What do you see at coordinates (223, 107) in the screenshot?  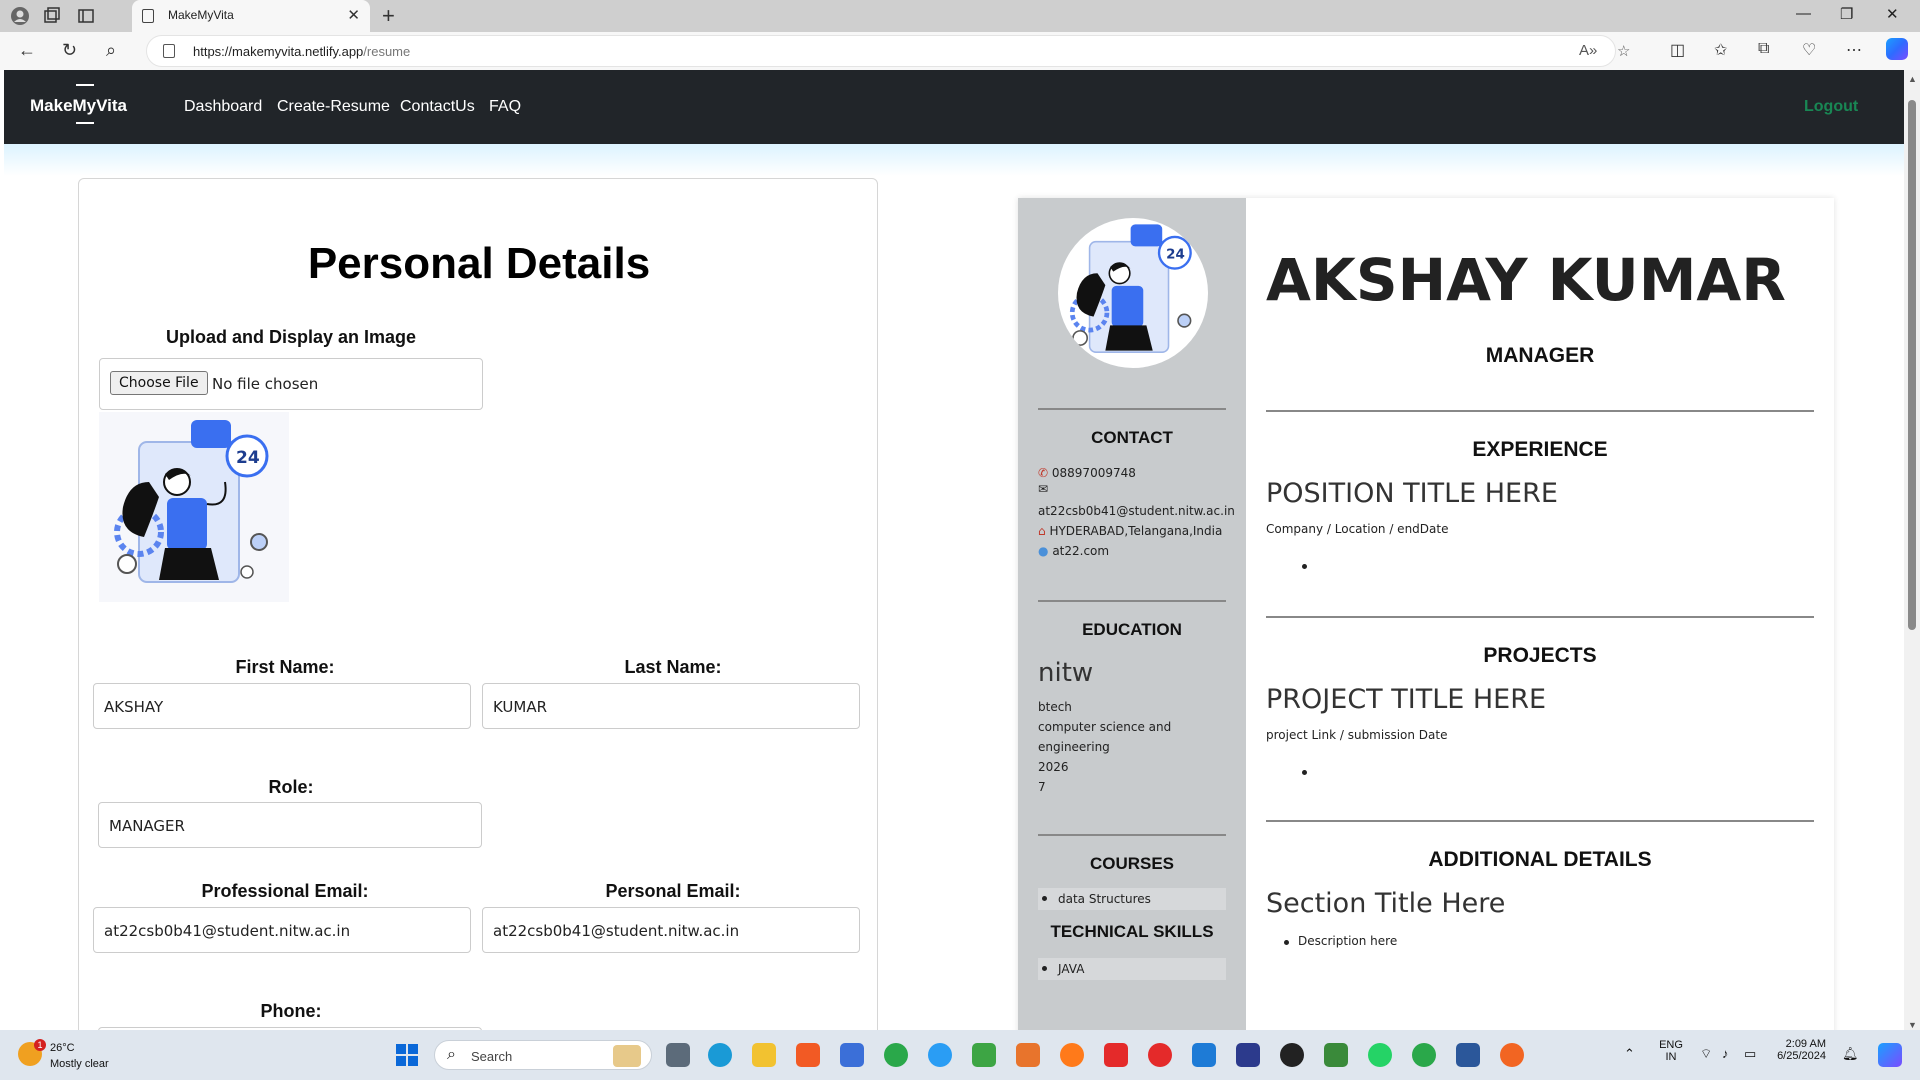 I see `nav-dashboard: Dashboard` at bounding box center [223, 107].